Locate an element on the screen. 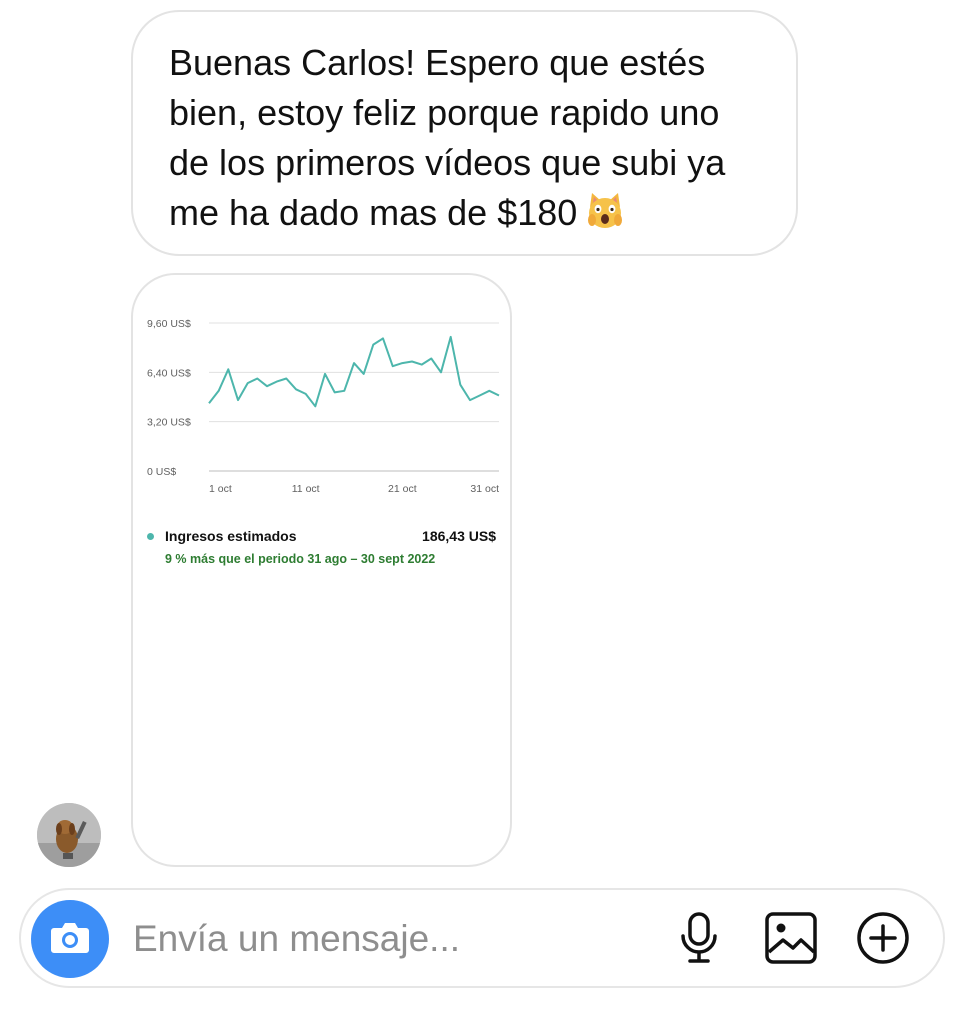  more-options-button is located at coordinates (883, 940).